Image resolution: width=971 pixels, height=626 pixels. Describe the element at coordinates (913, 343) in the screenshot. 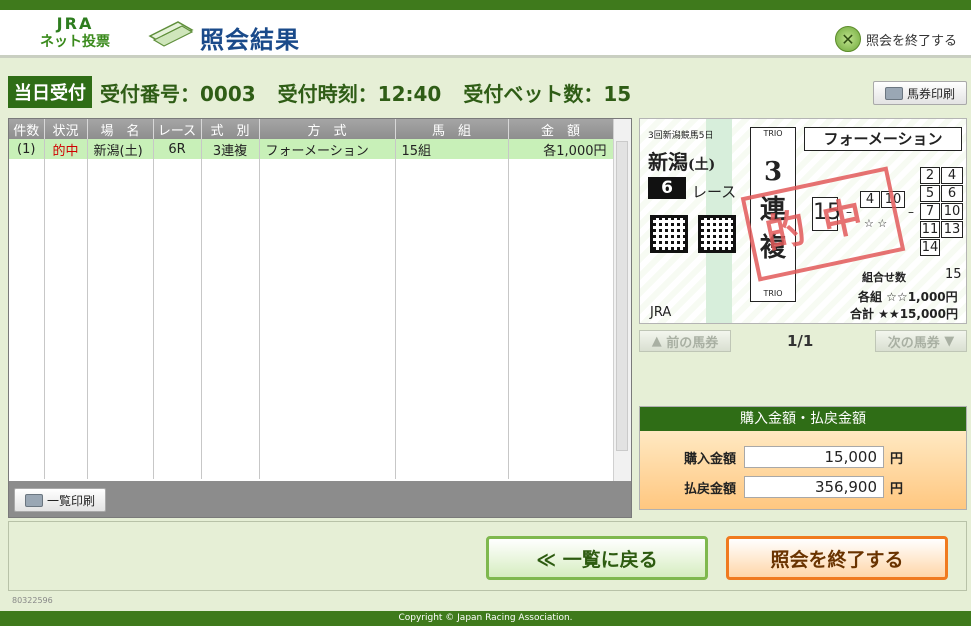

I see `next-ticket-label: 次の馬券` at that location.